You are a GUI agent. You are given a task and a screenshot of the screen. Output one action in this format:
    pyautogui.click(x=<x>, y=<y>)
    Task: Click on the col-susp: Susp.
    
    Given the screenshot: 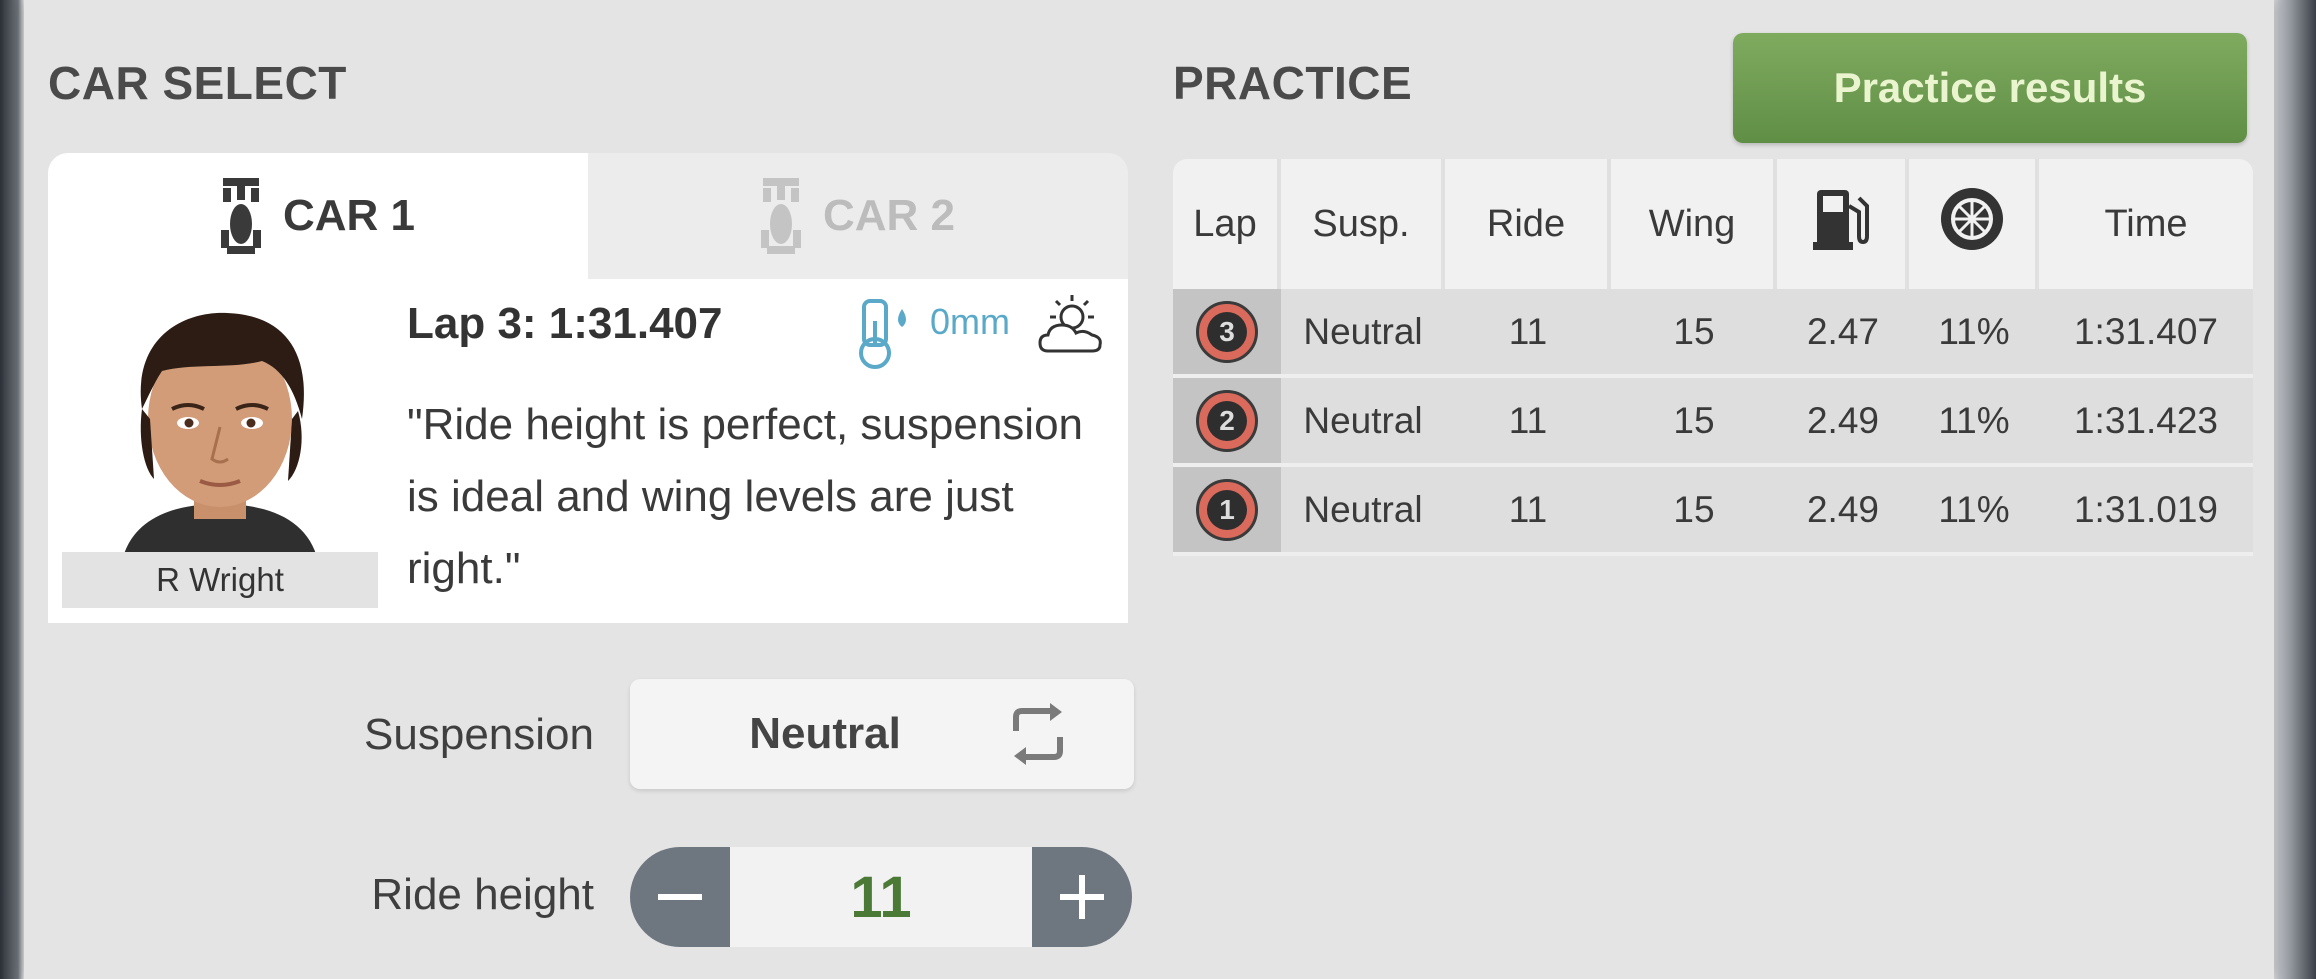 What is the action you would take?
    pyautogui.click(x=1363, y=224)
    